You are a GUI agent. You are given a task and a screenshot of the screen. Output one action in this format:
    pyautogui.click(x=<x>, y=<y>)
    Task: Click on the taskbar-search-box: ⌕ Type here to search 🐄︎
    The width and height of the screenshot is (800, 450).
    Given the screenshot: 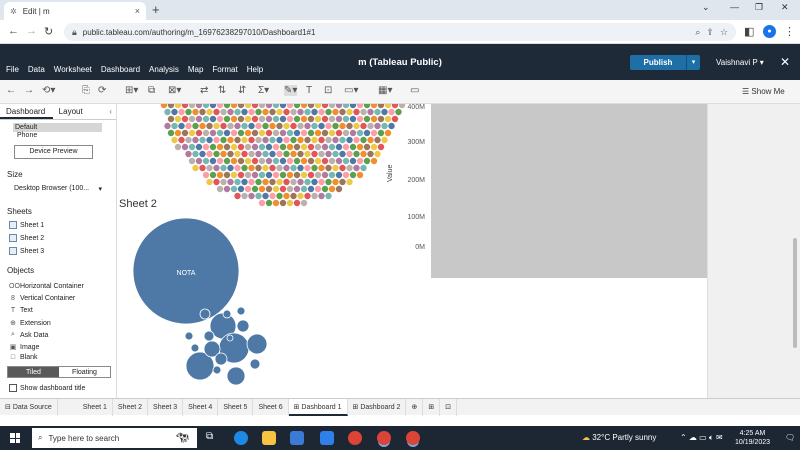 What is the action you would take?
    pyautogui.click(x=114, y=438)
    